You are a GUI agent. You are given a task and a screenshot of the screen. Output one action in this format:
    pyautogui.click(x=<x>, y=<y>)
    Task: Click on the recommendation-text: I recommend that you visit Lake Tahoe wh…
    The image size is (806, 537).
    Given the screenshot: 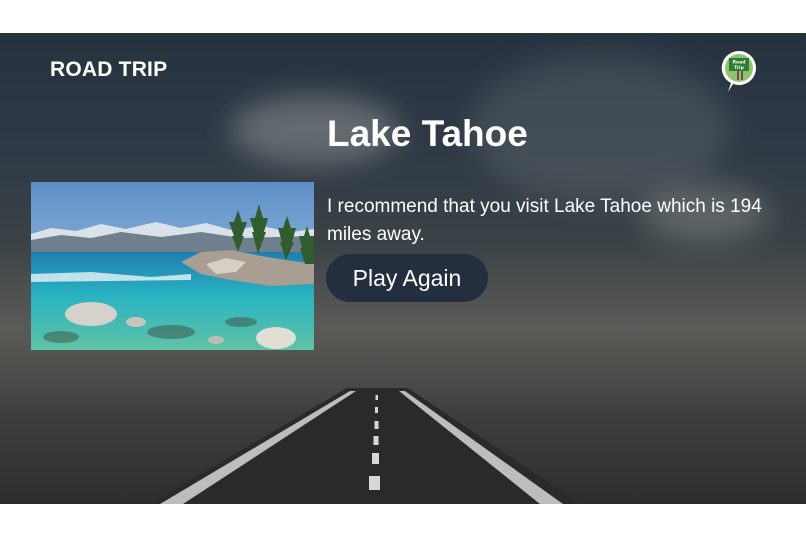 What is the action you would take?
    pyautogui.click(x=544, y=220)
    